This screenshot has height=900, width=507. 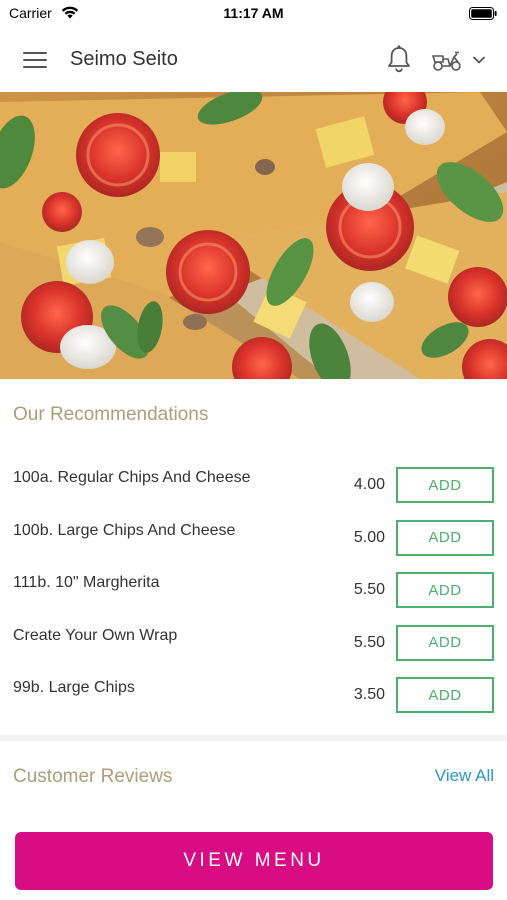 What do you see at coordinates (479, 60) in the screenshot?
I see `chevron-down-icon` at bounding box center [479, 60].